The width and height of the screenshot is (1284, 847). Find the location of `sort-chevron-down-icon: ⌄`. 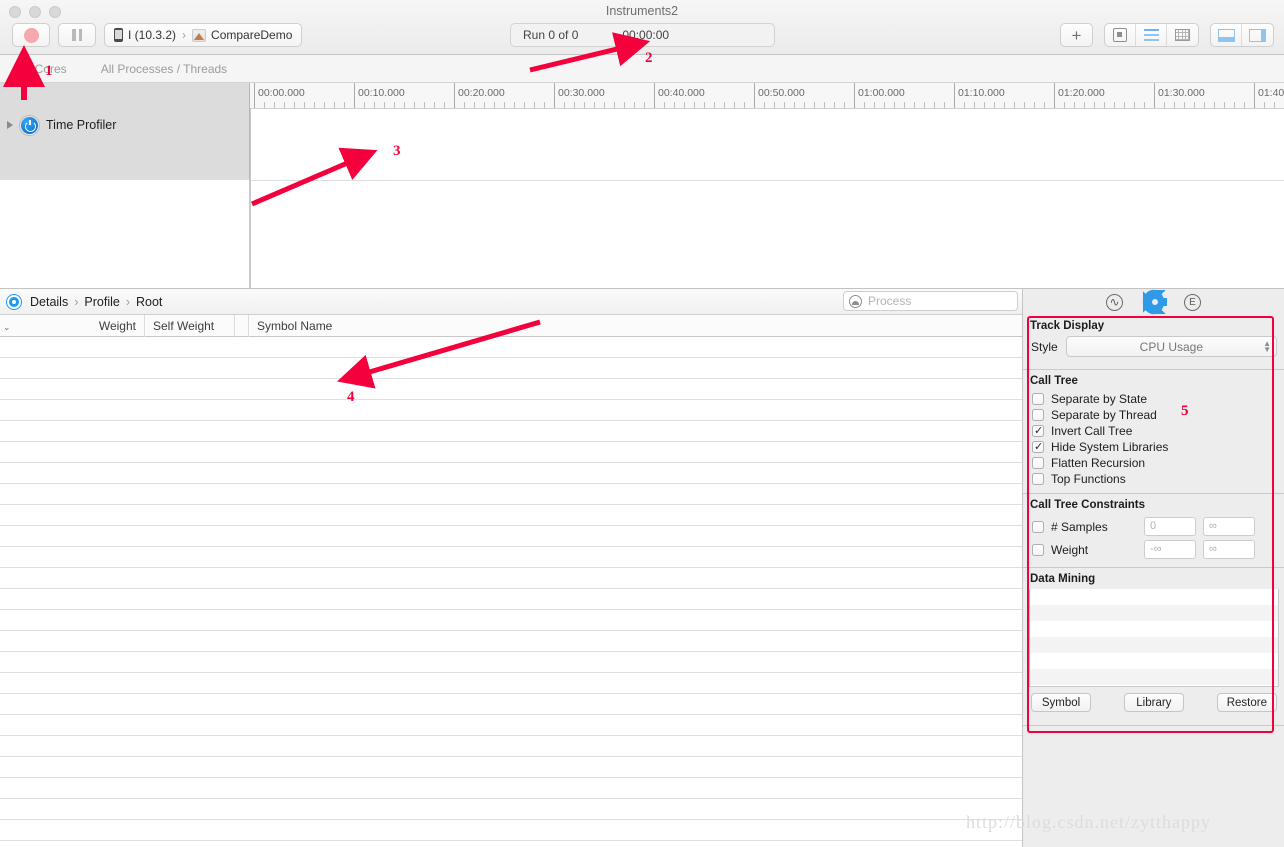

sort-chevron-down-icon: ⌄ is located at coordinates (7, 327).